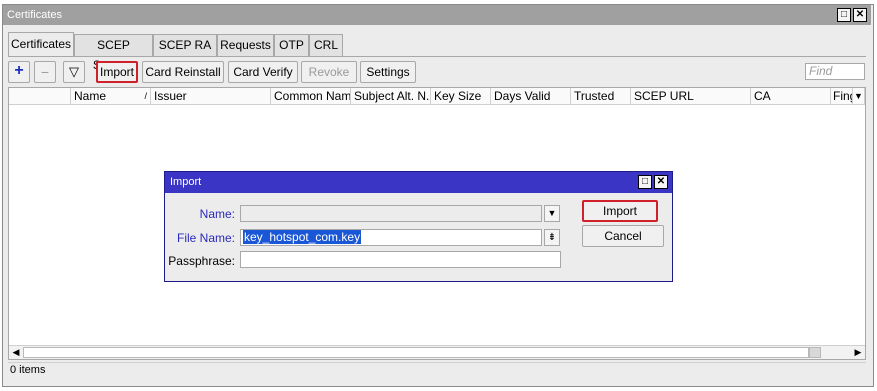 The image size is (877, 391). Describe the element at coordinates (201, 261) in the screenshot. I see `passphrase-label: Passphrase:` at that location.